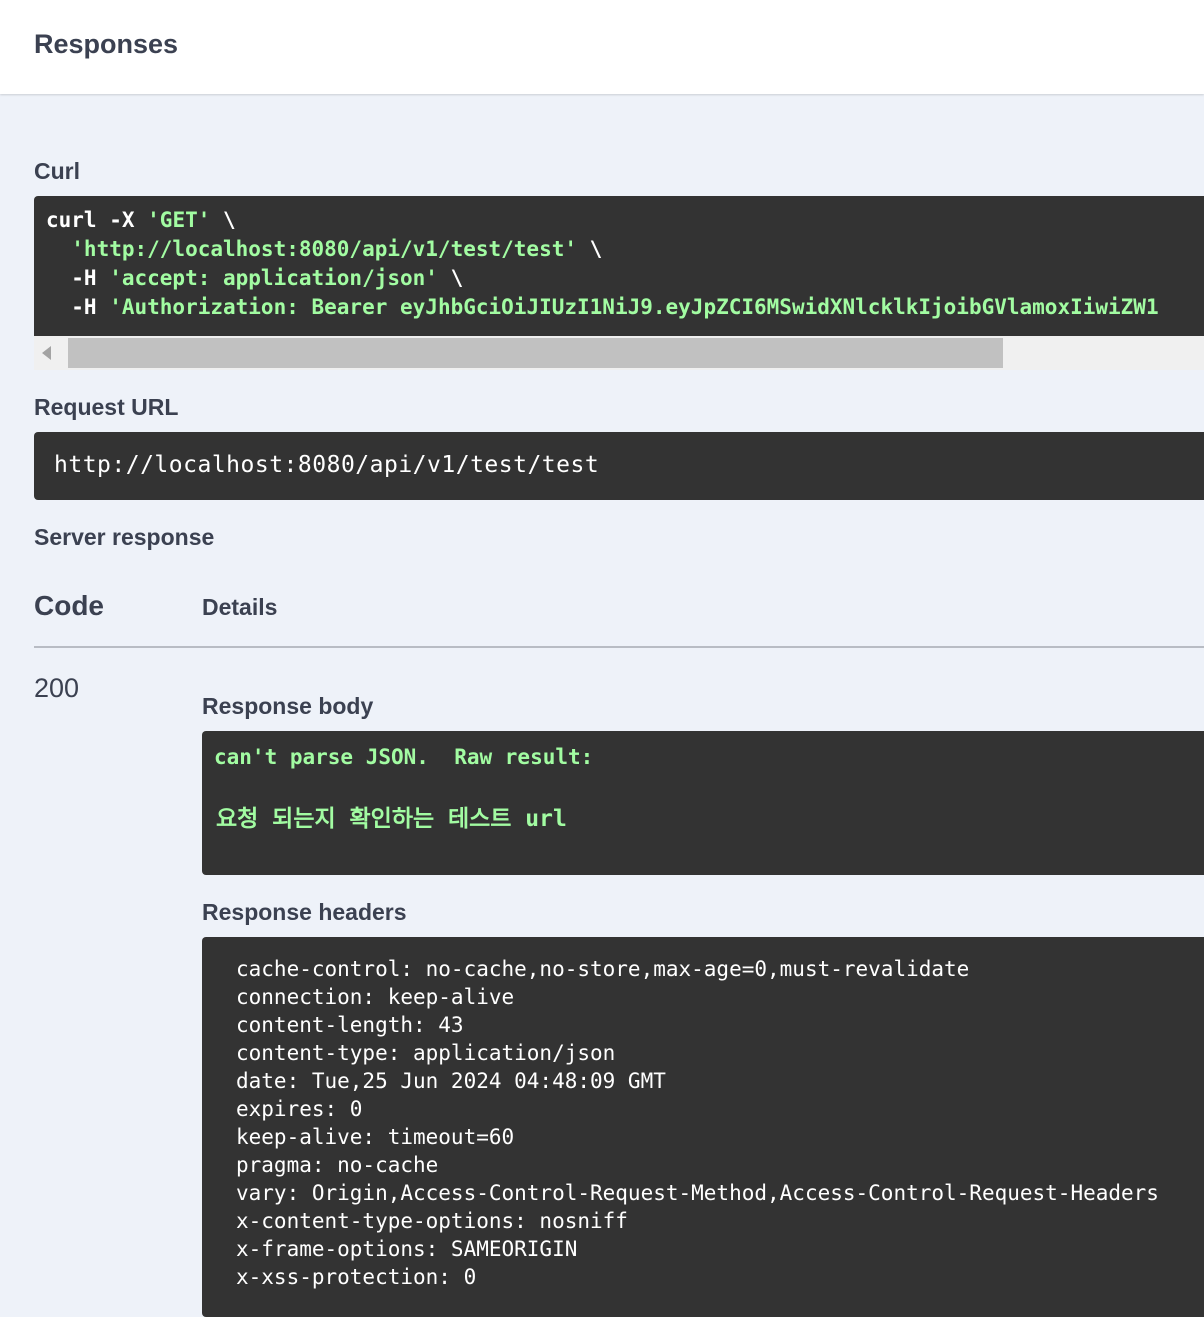  What do you see at coordinates (535, 353) in the screenshot?
I see `scrollbar-thumb` at bounding box center [535, 353].